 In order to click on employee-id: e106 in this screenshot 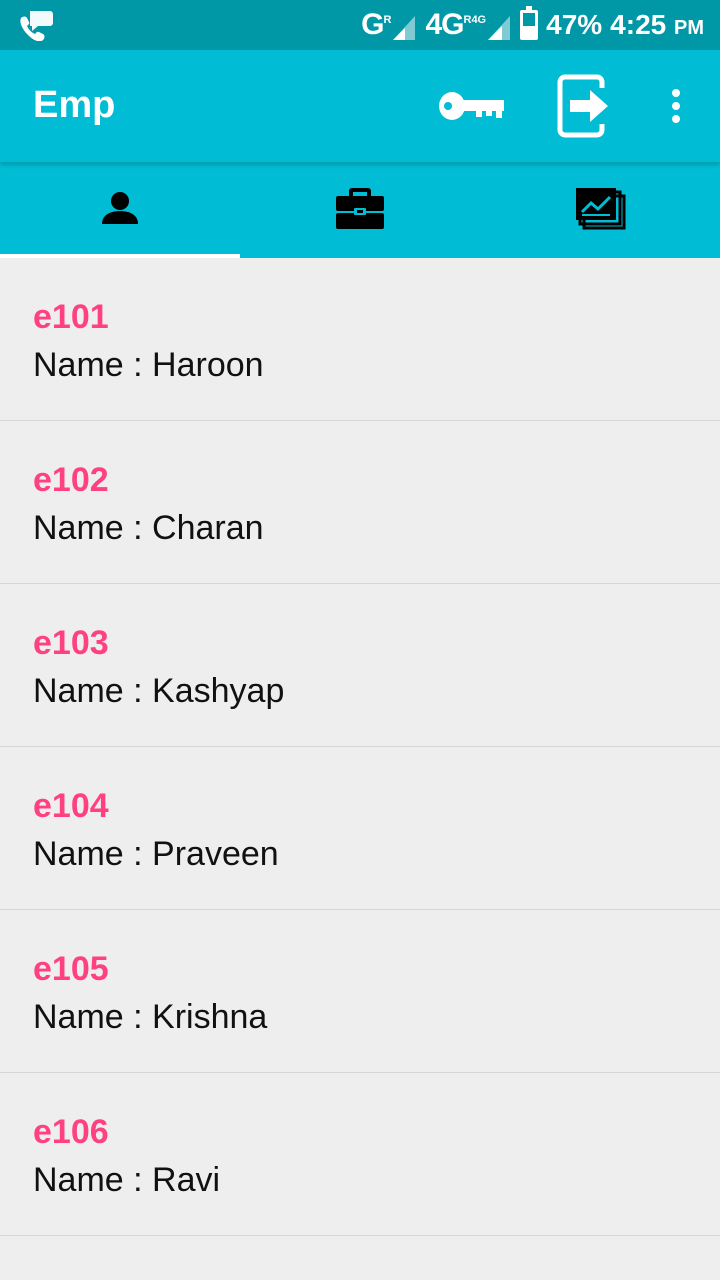, I will do `click(71, 1132)`.